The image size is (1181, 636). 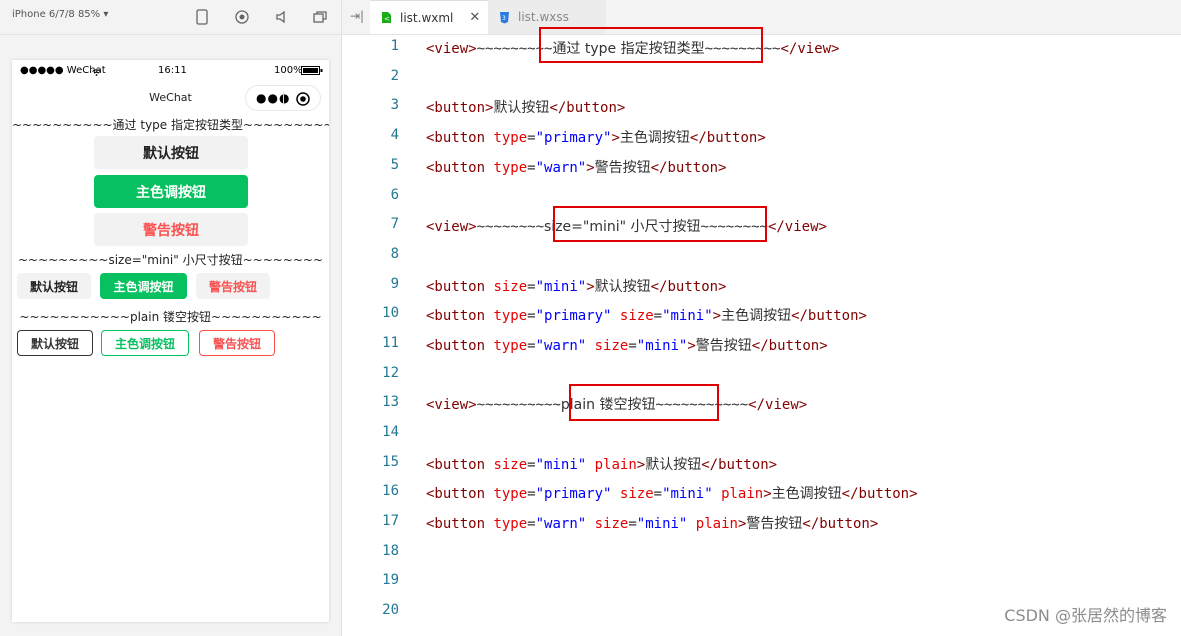 I want to click on plain-default-button: 默认按钮, so click(x=55, y=343).